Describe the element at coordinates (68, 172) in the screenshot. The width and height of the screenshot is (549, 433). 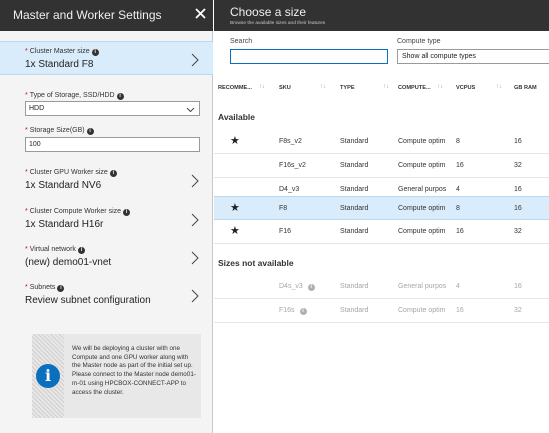
I see `field-label: Cluster GPU Worker size` at that location.